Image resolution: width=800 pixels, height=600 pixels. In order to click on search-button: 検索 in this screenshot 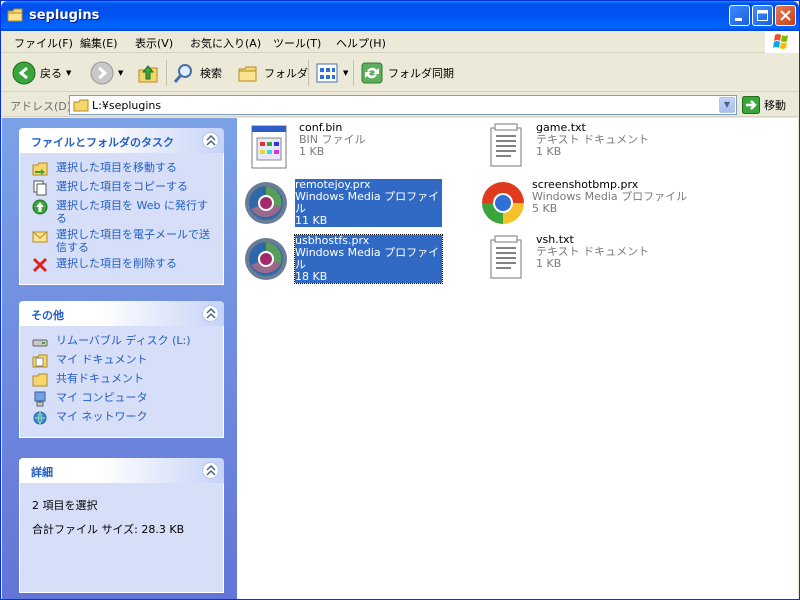, I will do `click(197, 73)`.